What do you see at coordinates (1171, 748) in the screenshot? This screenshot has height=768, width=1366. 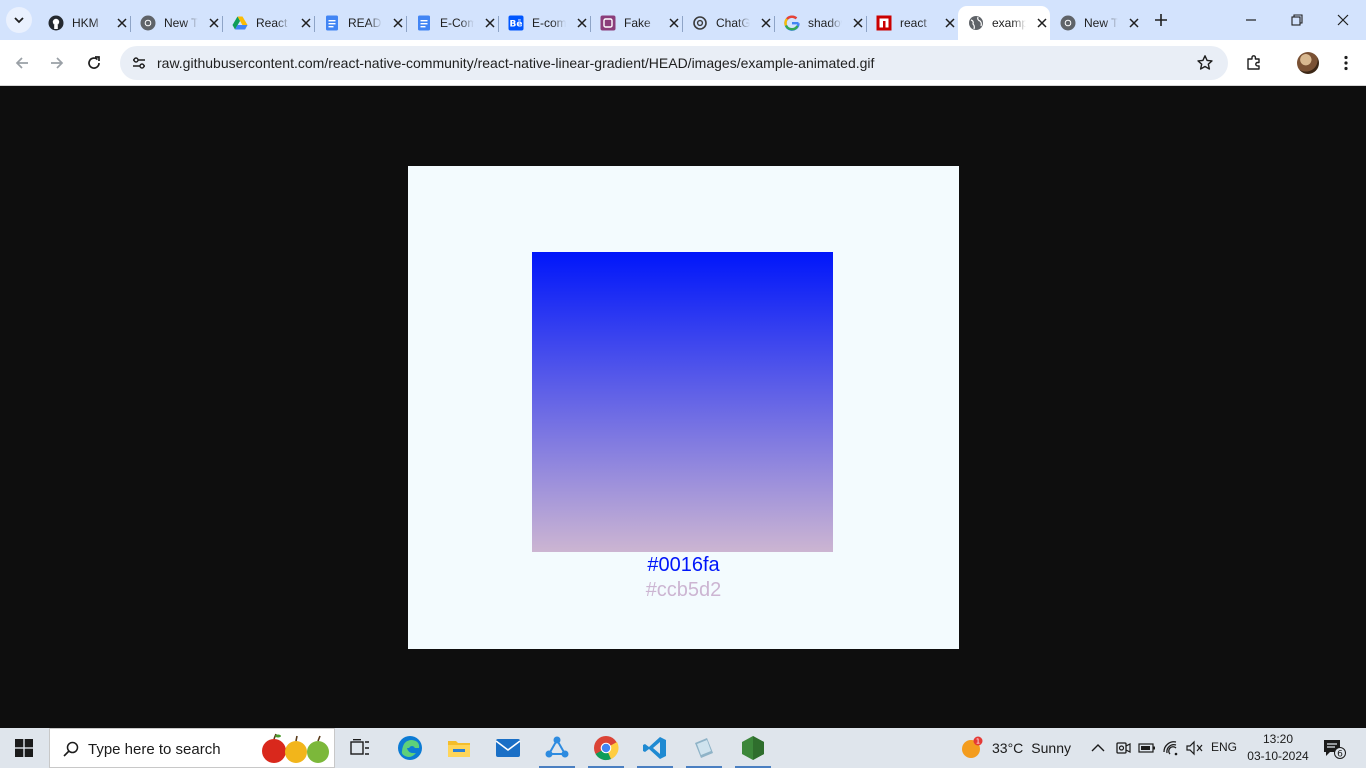 I see `tray-network` at bounding box center [1171, 748].